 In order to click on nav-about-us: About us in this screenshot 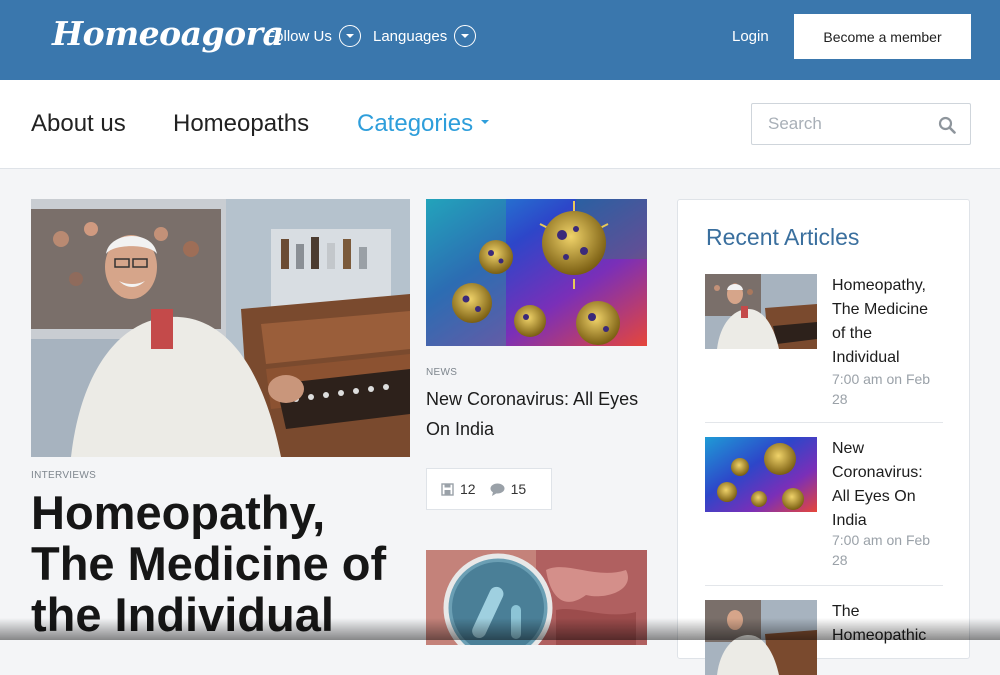, I will do `click(78, 124)`.